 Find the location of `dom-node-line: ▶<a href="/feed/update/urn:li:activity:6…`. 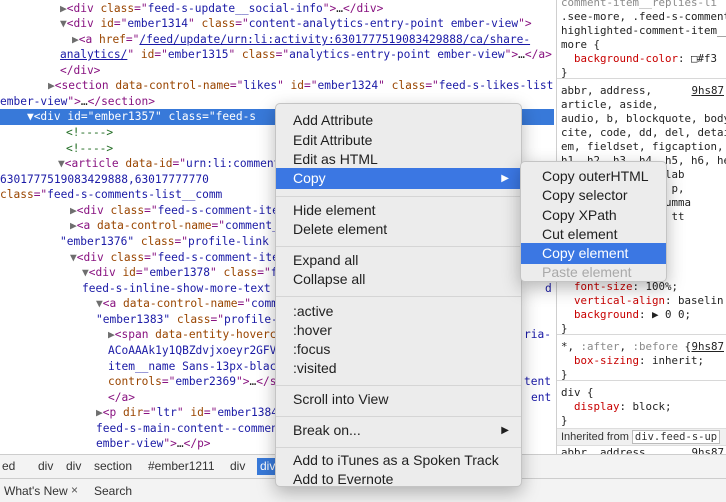

dom-node-line: ▶<a href="/feed/update/urn:li:activity:6… is located at coordinates (301, 40).